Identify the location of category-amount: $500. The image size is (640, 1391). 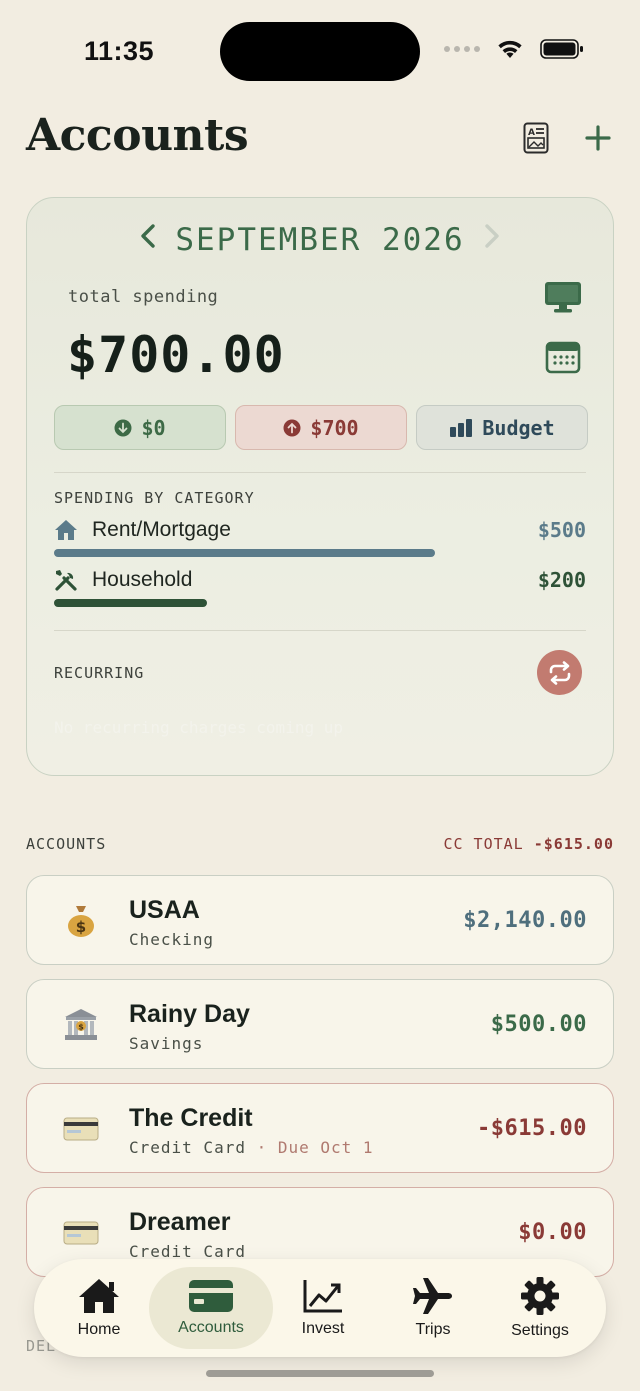
(561, 530).